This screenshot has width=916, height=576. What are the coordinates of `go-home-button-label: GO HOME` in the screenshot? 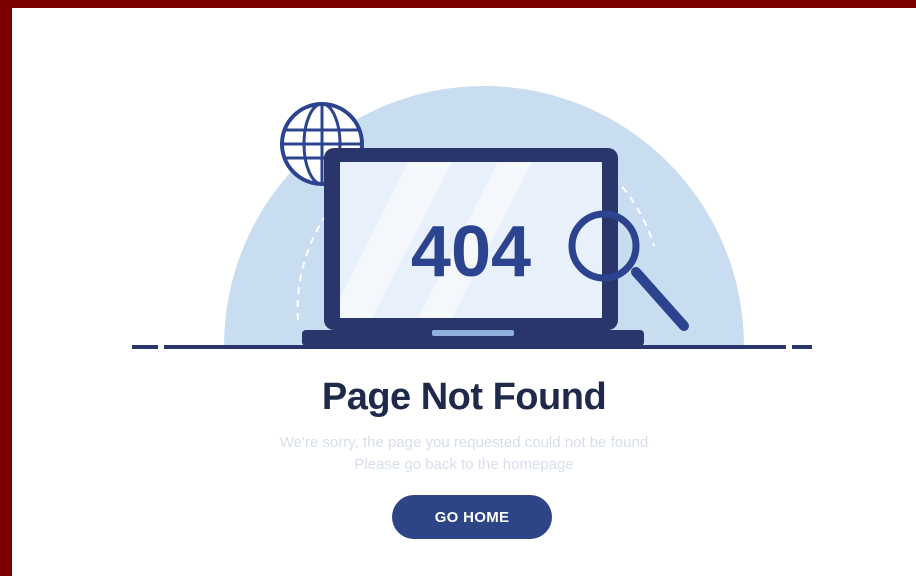 It's located at (472, 517).